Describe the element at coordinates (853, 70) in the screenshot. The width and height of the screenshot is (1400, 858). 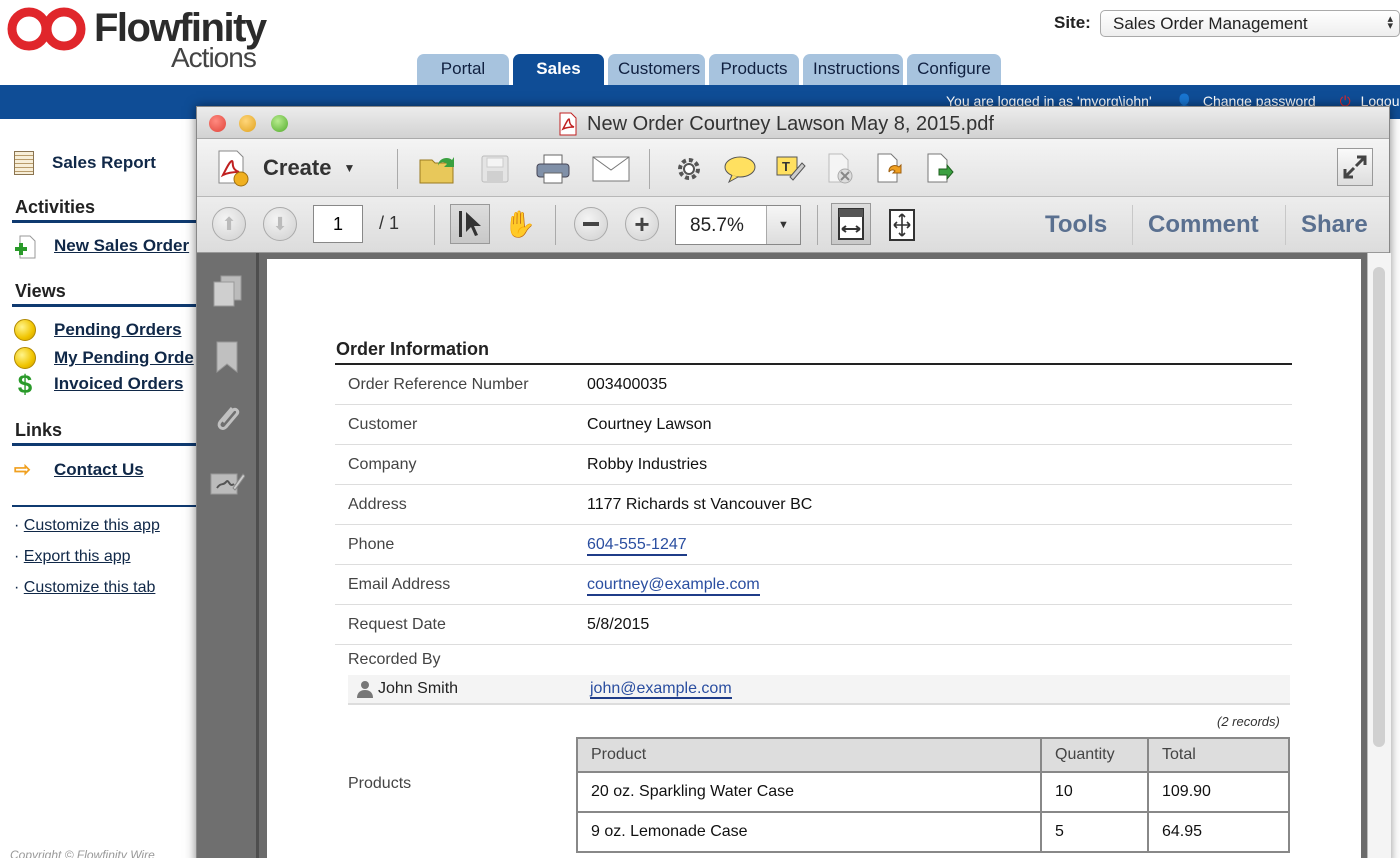
I see `tab-instructions: Instructions` at that location.